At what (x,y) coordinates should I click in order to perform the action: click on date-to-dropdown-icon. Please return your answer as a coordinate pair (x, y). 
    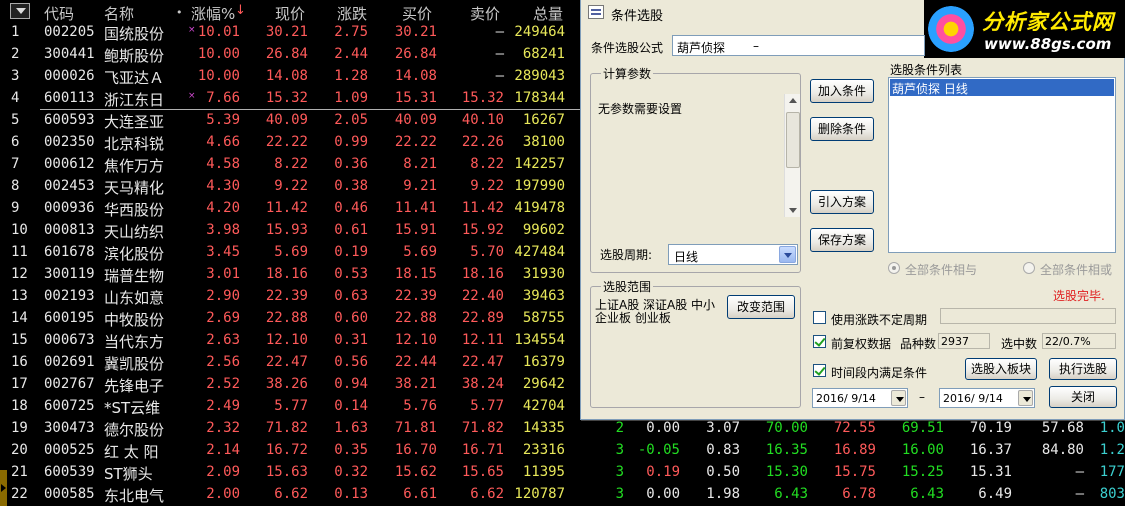
    Looking at the image, I should click on (1025, 398).